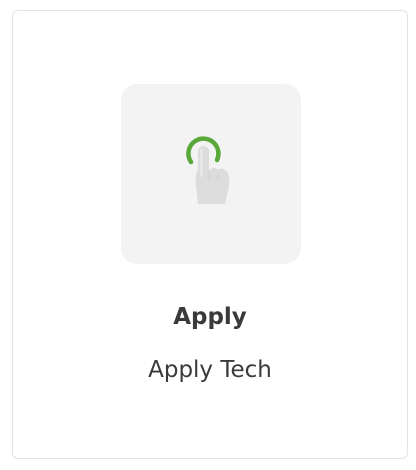 The width and height of the screenshot is (416, 470). I want to click on tap-hand-icon, so click(208, 170).